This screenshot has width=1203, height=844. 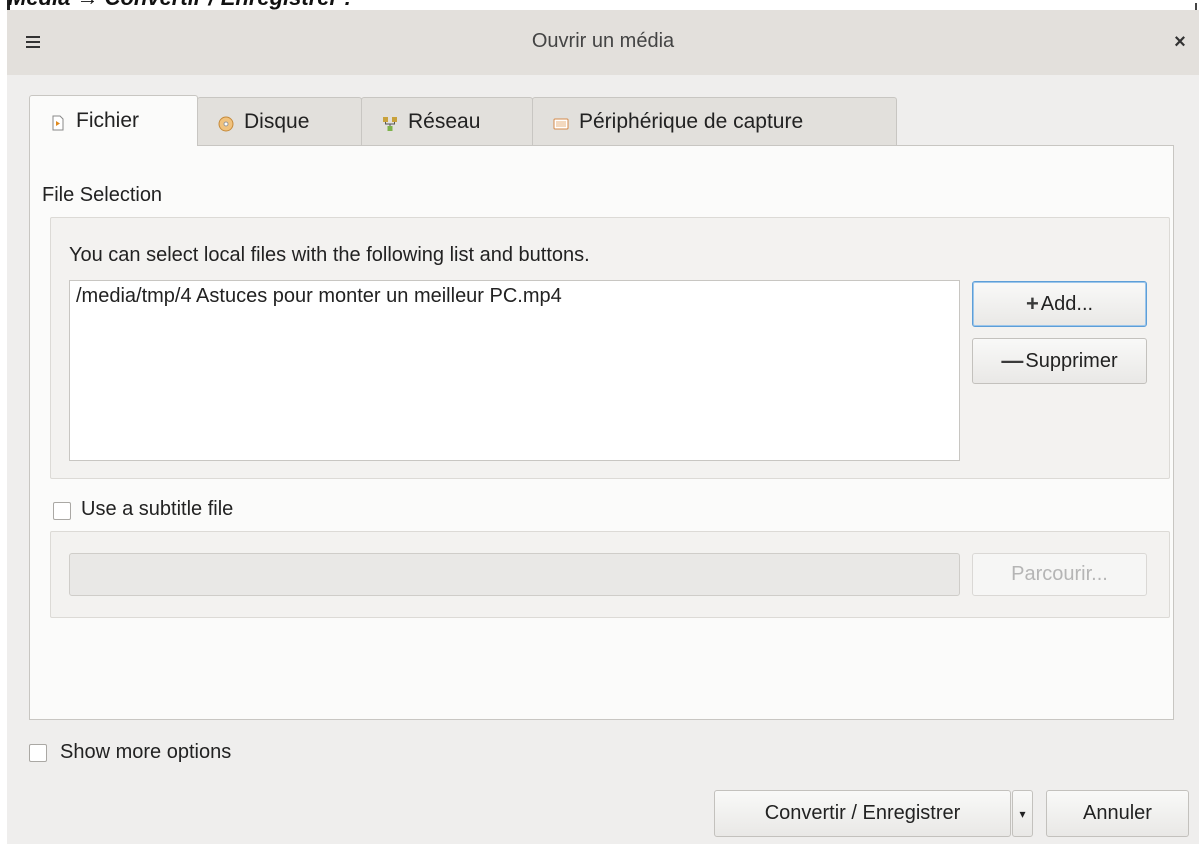 I want to click on remove-button-label: Supprimer, so click(x=1071, y=360).